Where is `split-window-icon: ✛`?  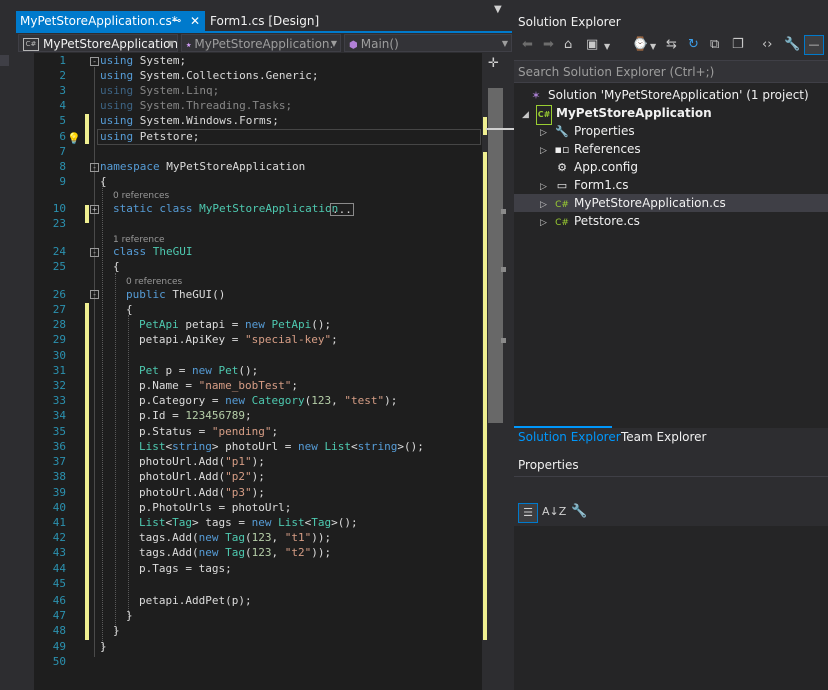
split-window-icon: ✛ is located at coordinates (493, 63).